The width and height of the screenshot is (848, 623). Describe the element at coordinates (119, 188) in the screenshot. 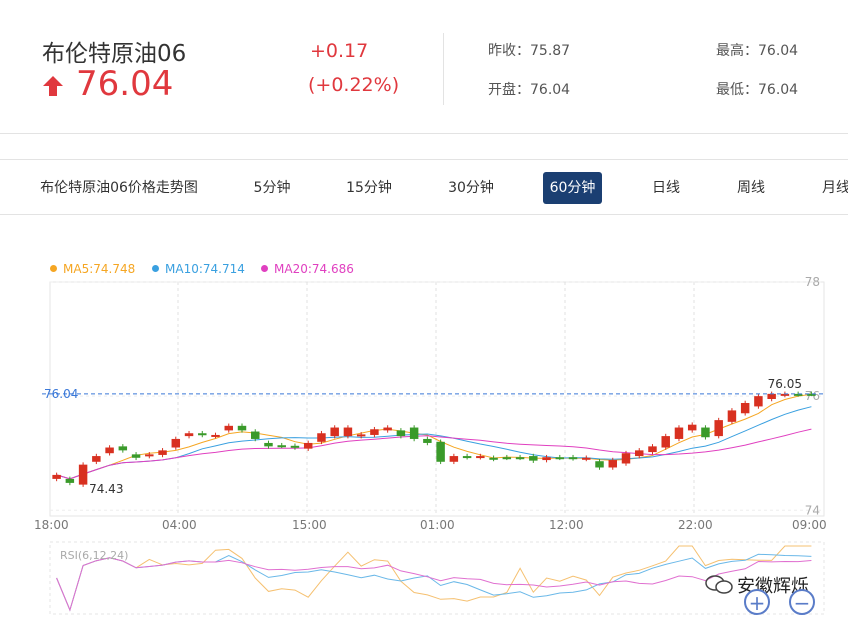

I see `chart-title-label: 布伦特原油06价格走势图` at that location.